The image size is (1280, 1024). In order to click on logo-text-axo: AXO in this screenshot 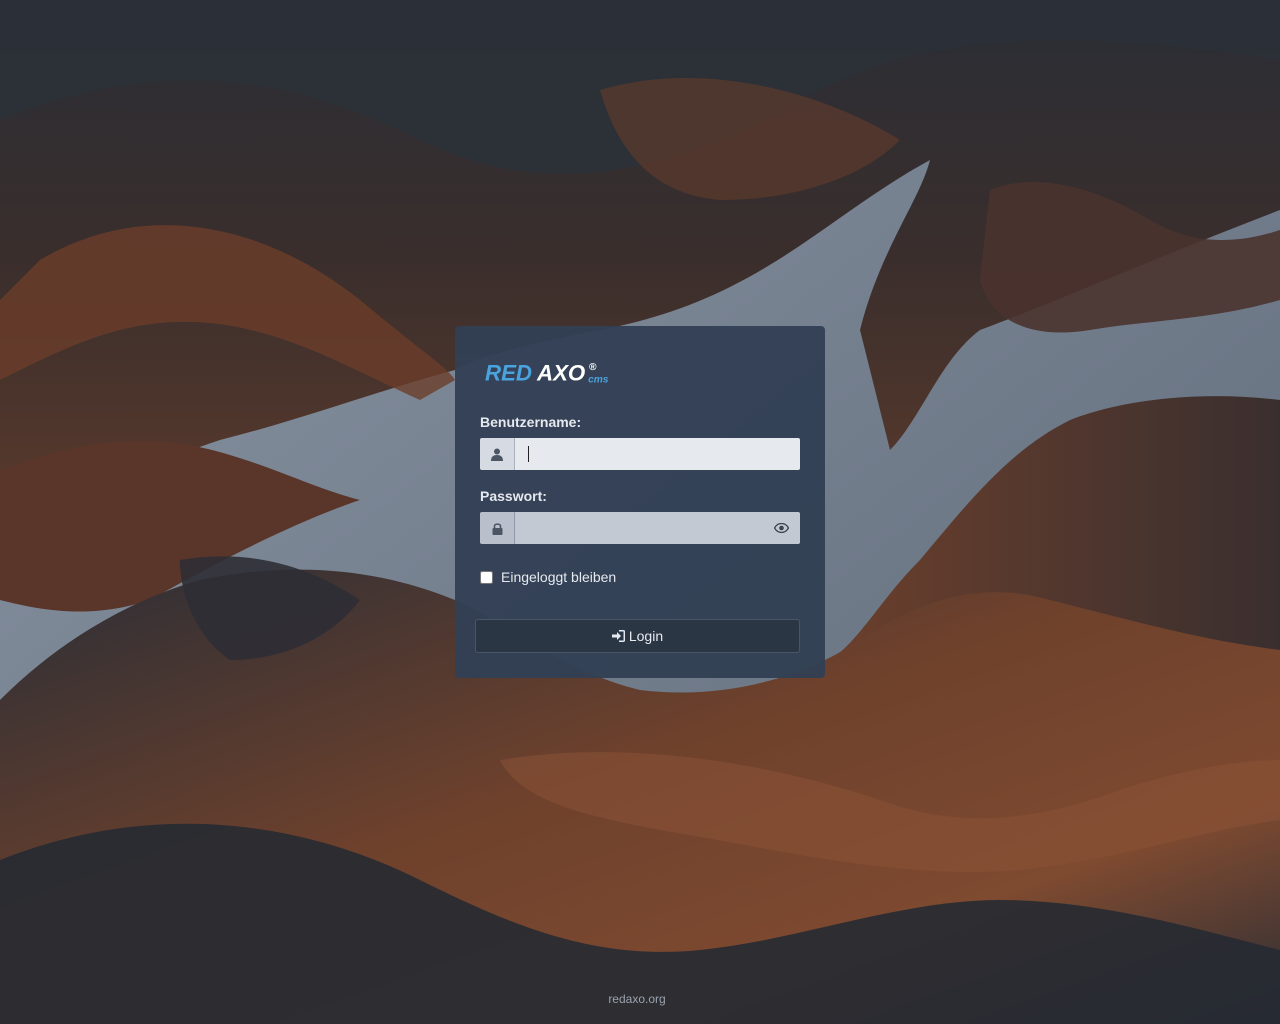, I will do `click(560, 372)`.